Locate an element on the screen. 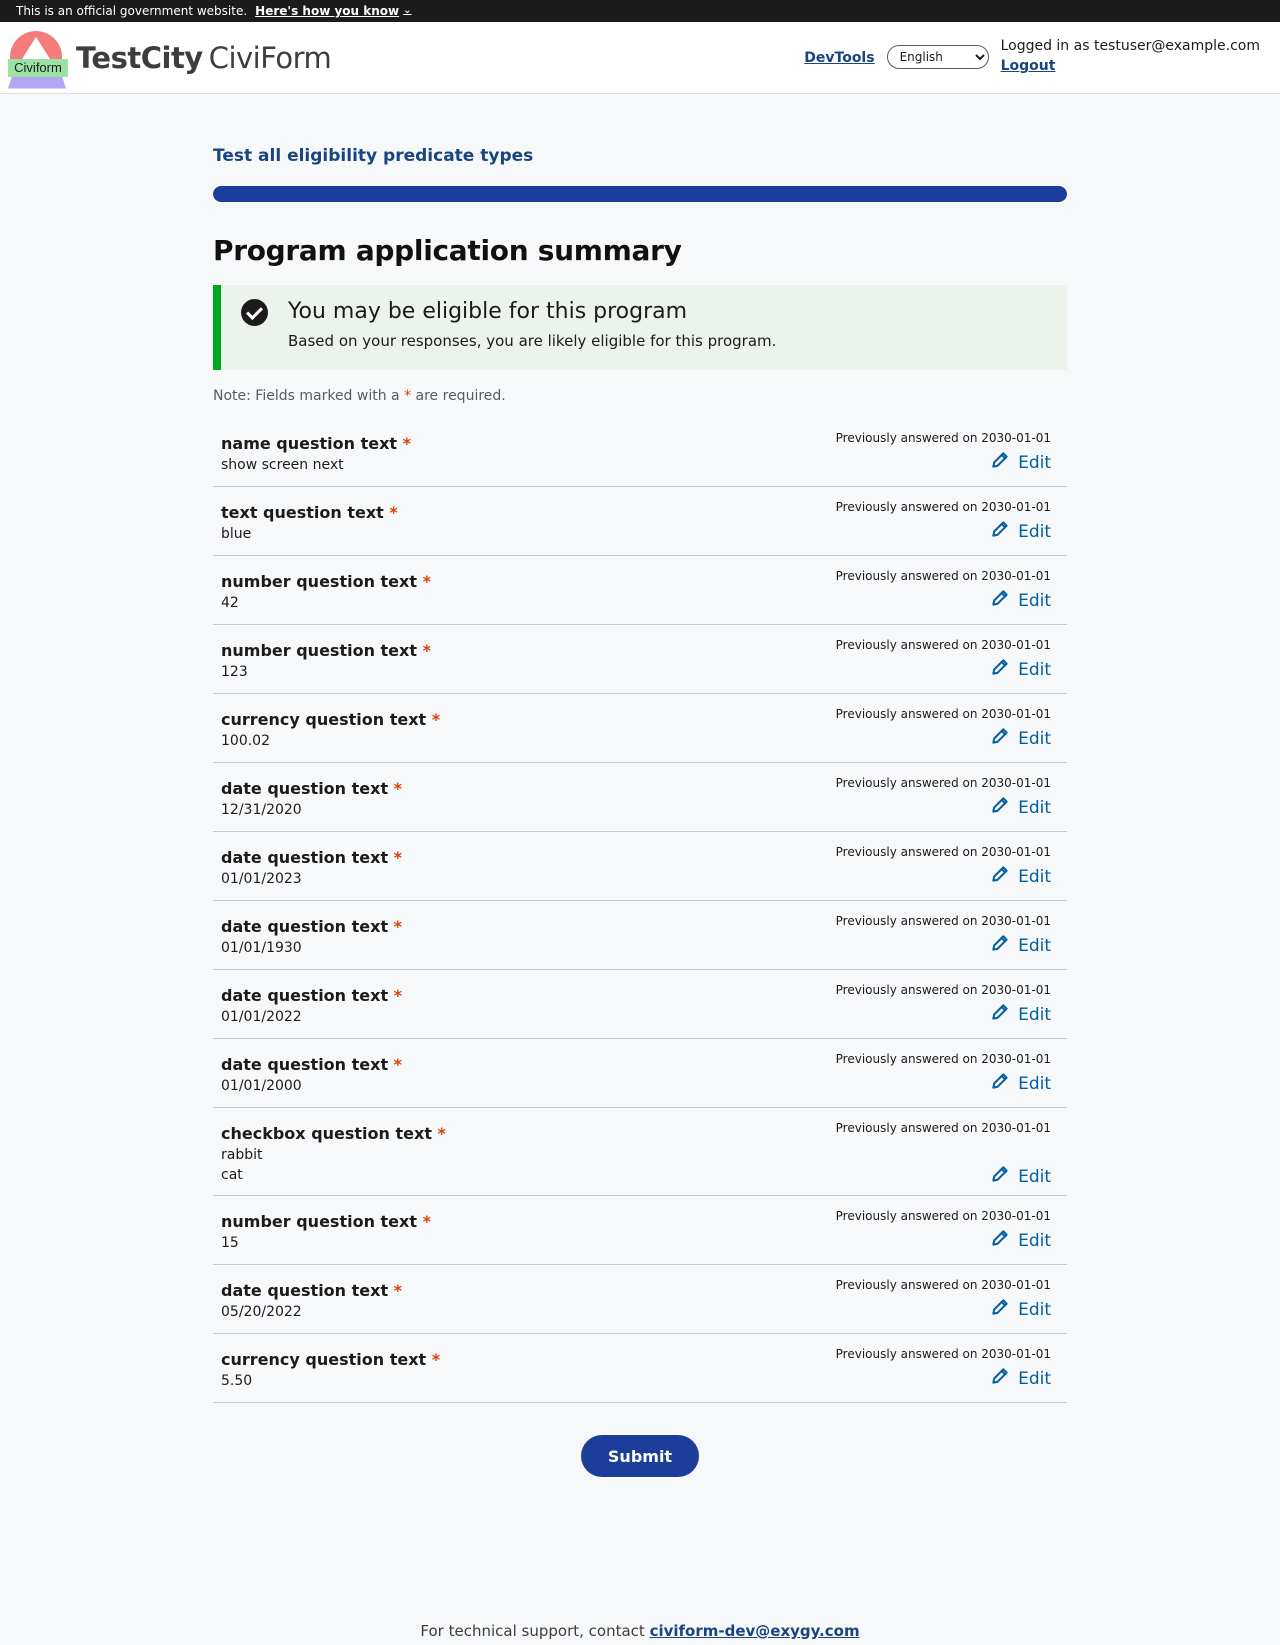 Image resolution: width=1280 pixels, height=1645 pixels. brand-city: TestCity is located at coordinates (139, 57).